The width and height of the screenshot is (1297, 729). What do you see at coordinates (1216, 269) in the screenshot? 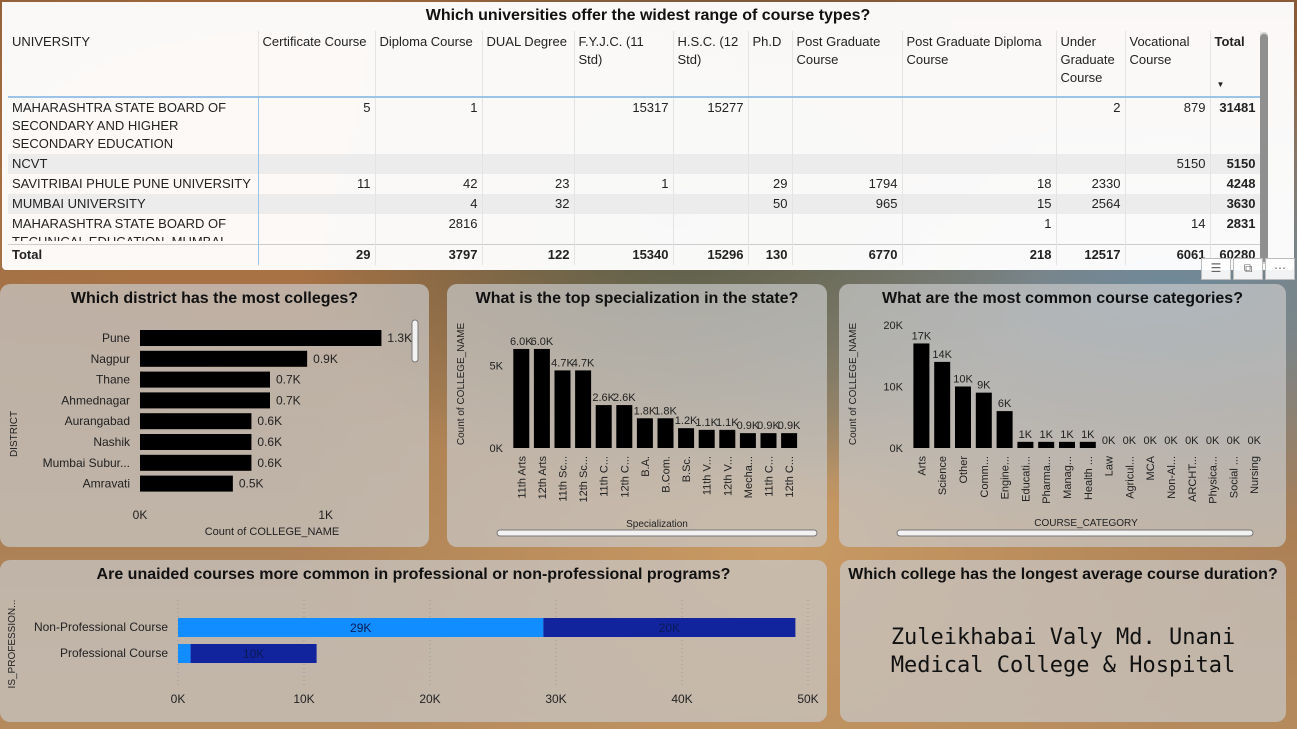
I see `filter-icon: ☰` at bounding box center [1216, 269].